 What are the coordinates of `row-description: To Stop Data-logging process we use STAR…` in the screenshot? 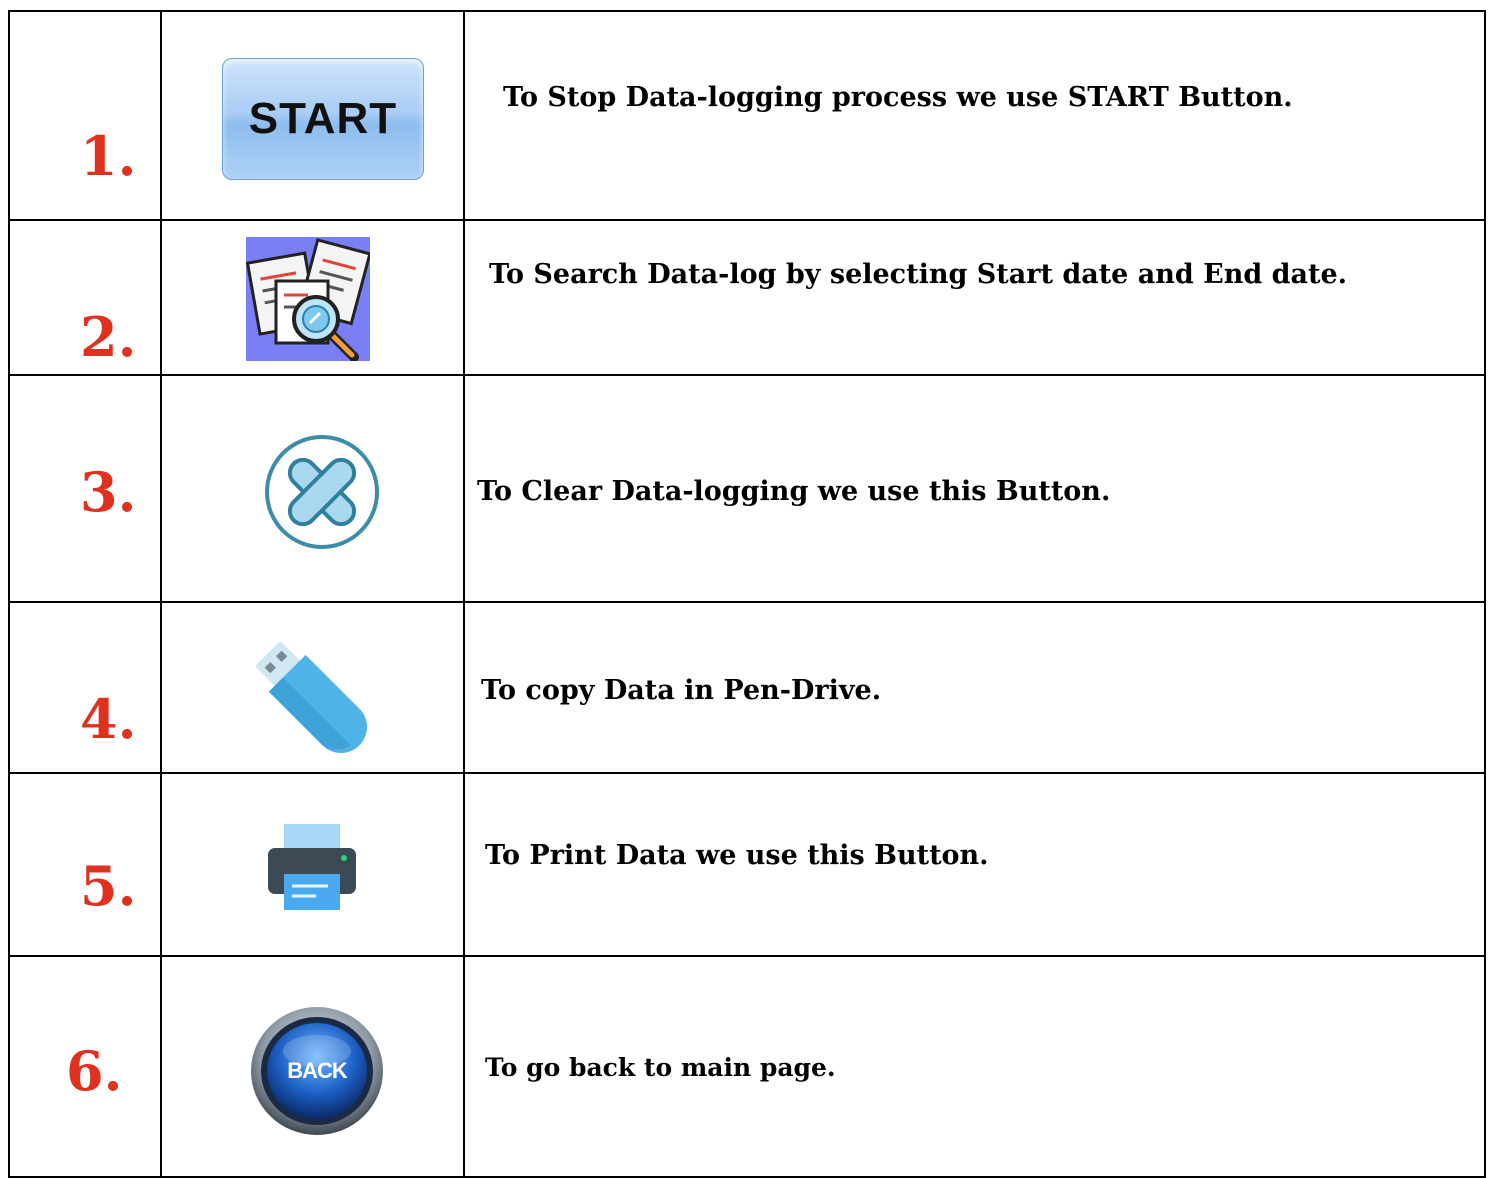 It's located at (898, 97).